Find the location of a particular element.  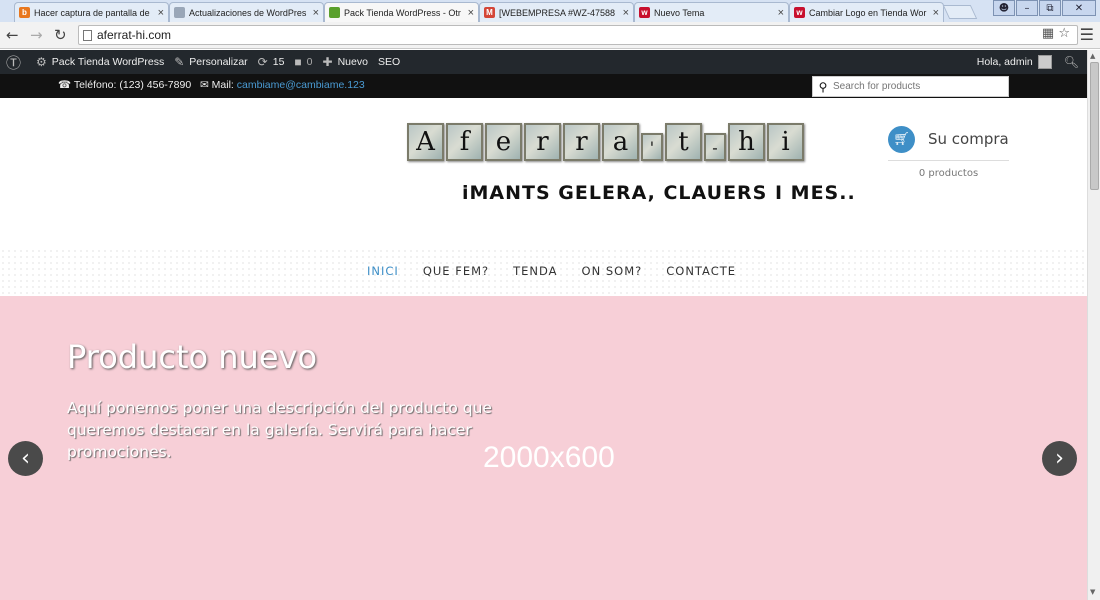

url-text: aferrat-hi.com is located at coordinates (134, 35).